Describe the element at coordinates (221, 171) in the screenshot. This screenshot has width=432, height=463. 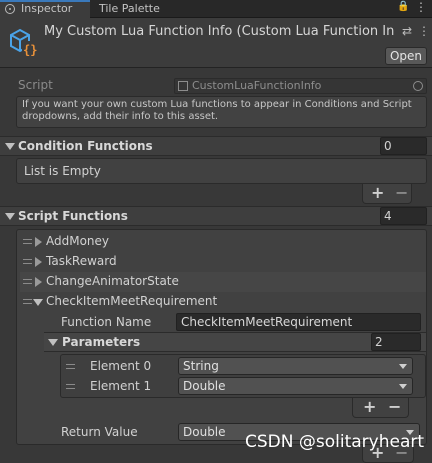
I see `condition-functions-list: List is Empty` at that location.